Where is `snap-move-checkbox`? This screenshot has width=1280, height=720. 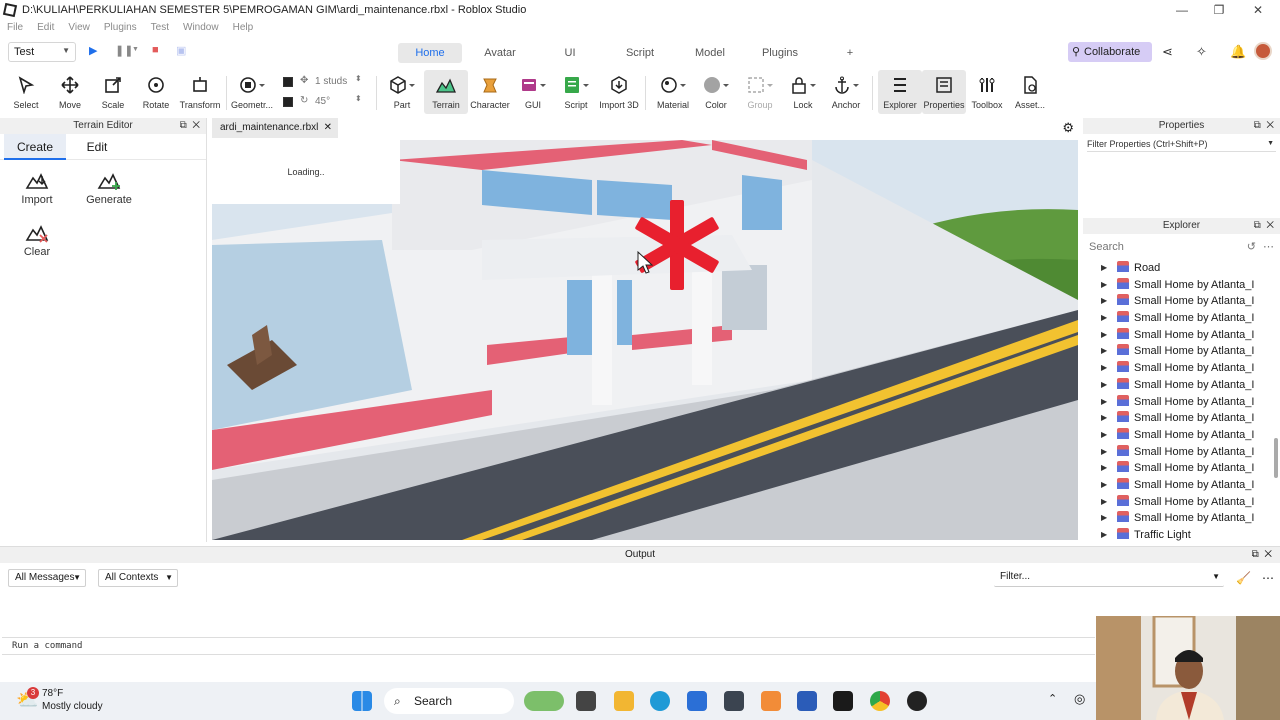 snap-move-checkbox is located at coordinates (288, 82).